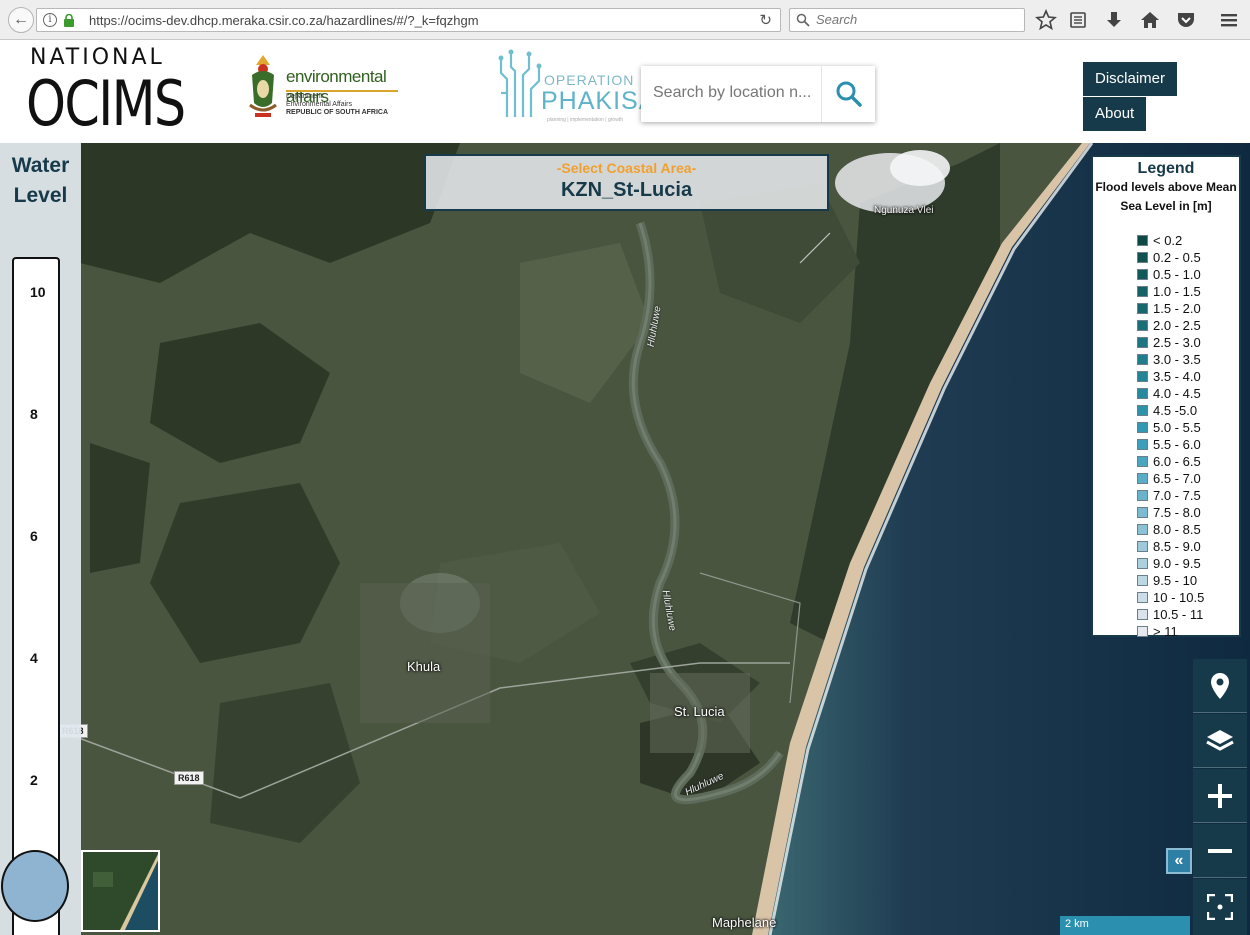  What do you see at coordinates (599, 101) in the screenshot?
I see `phakisa-name-text: PHAKISA` at bounding box center [599, 101].